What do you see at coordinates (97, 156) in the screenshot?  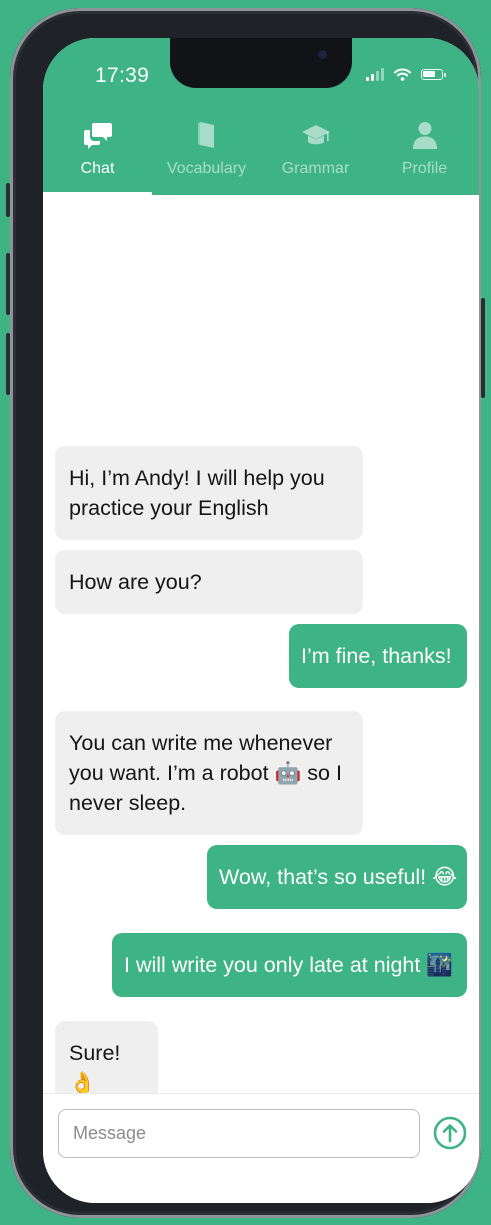 I see `tab-chat: Chat` at bounding box center [97, 156].